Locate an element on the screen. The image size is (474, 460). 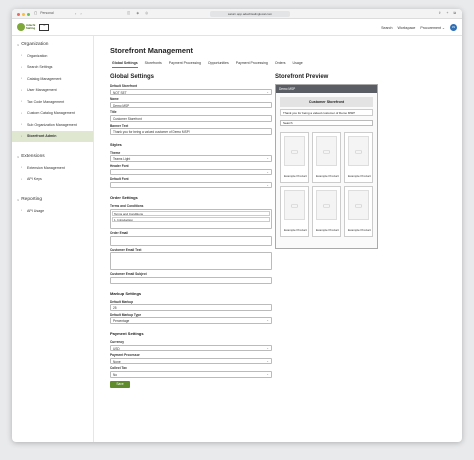
custom-catalog-icon: ▪ is located at coordinates (22, 112).